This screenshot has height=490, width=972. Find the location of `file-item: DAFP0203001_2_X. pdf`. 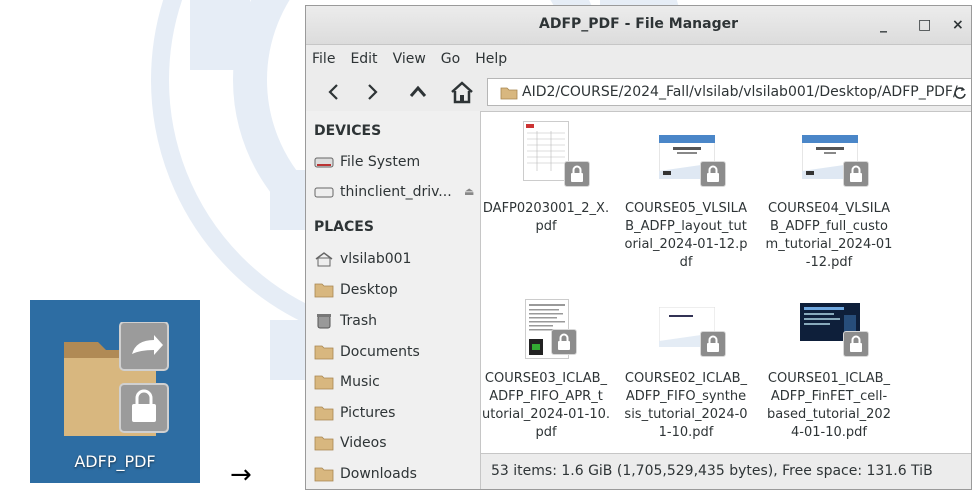

file-item: DAFP0203001_2_X. pdf is located at coordinates (546, 176).